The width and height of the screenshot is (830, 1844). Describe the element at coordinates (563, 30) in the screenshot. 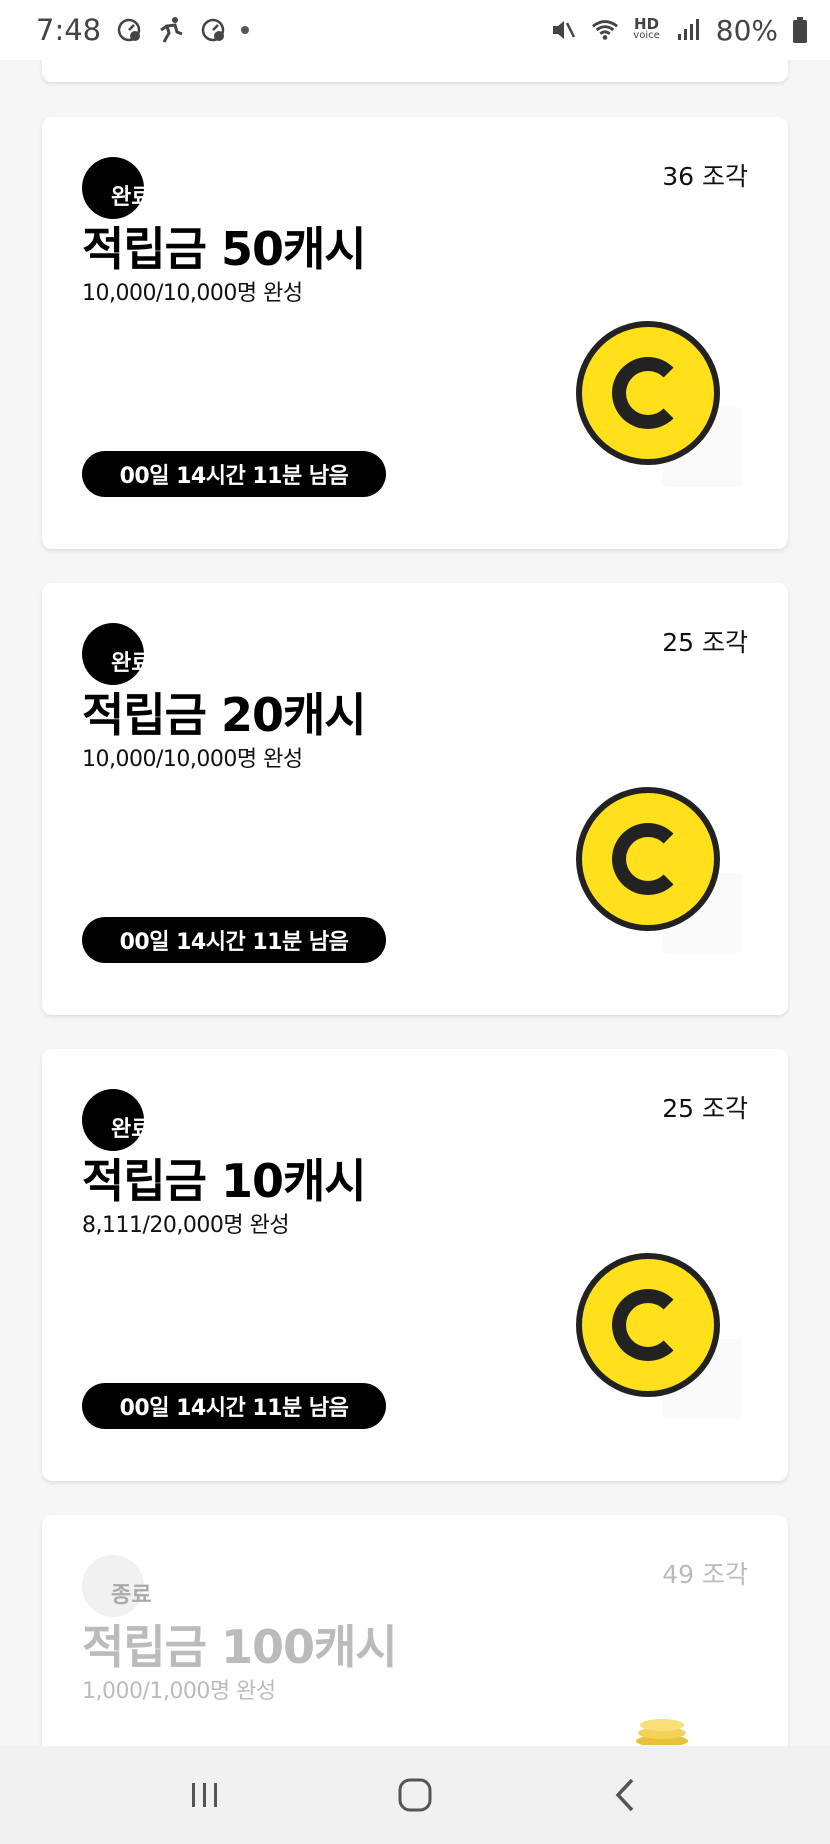

I see `mute-vibrate-icon` at that location.